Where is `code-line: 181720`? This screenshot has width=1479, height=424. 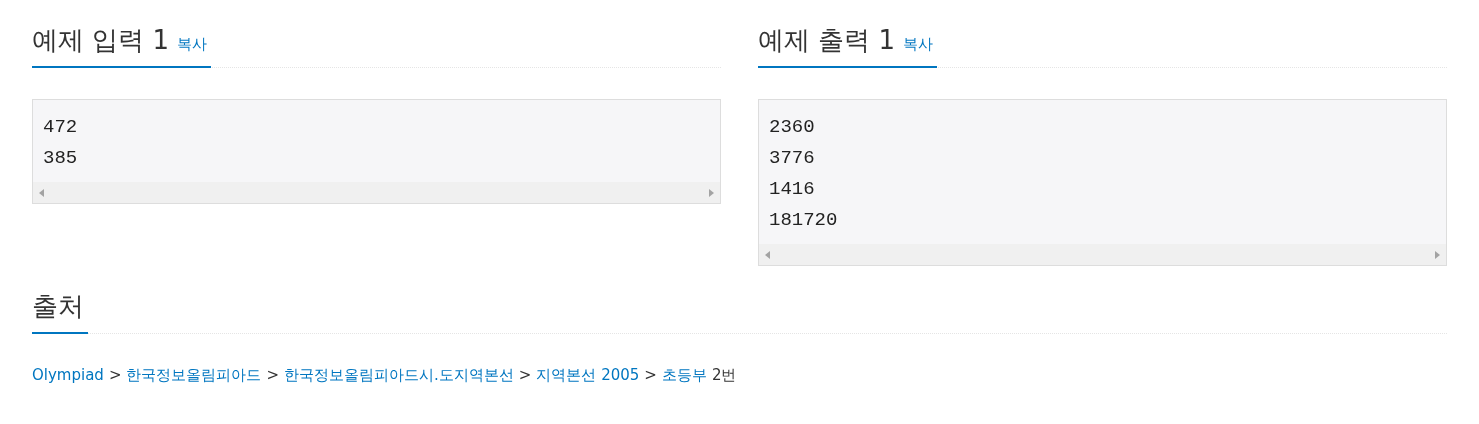 code-line: 181720 is located at coordinates (803, 220).